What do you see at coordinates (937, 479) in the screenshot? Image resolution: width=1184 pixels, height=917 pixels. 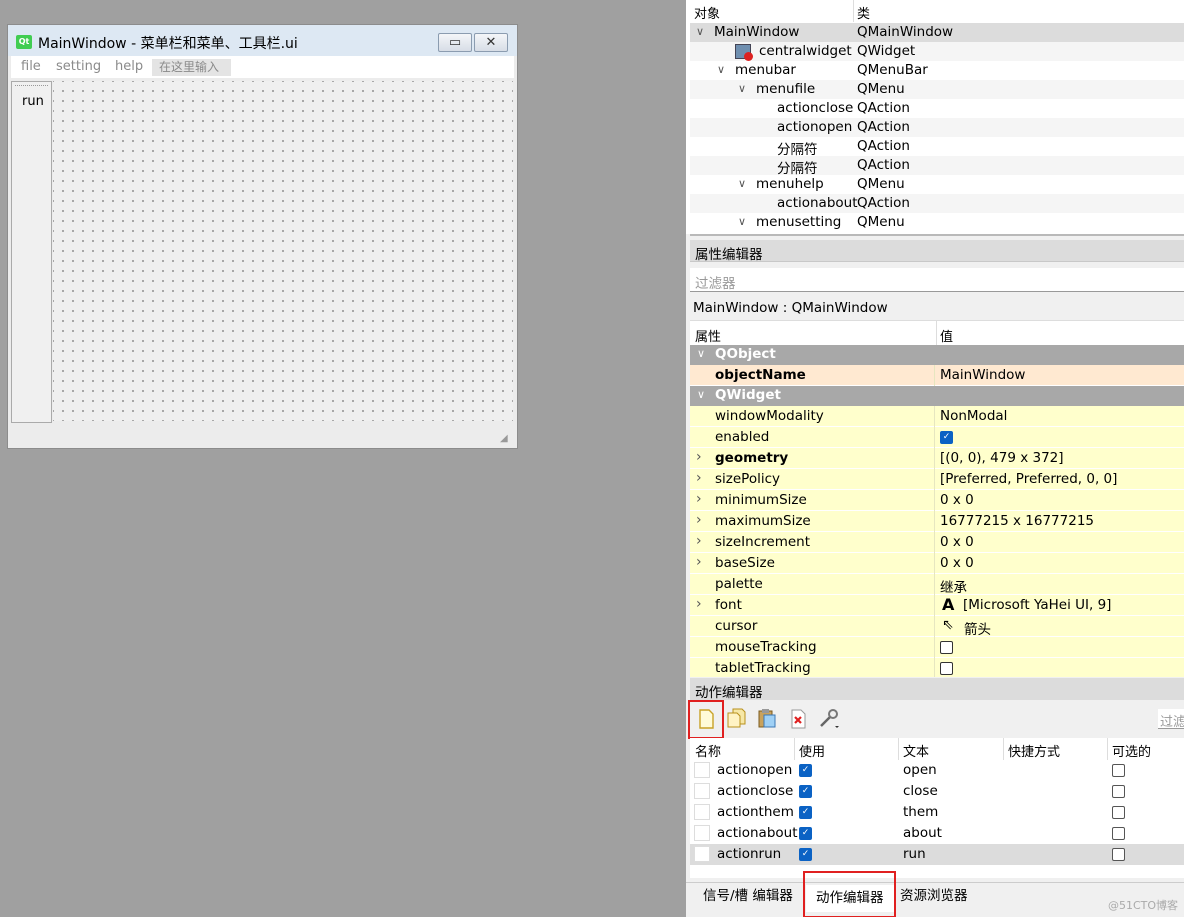 I see `property-row: › sizePolicy [Preferred, Preferred, 0, 0]` at bounding box center [937, 479].